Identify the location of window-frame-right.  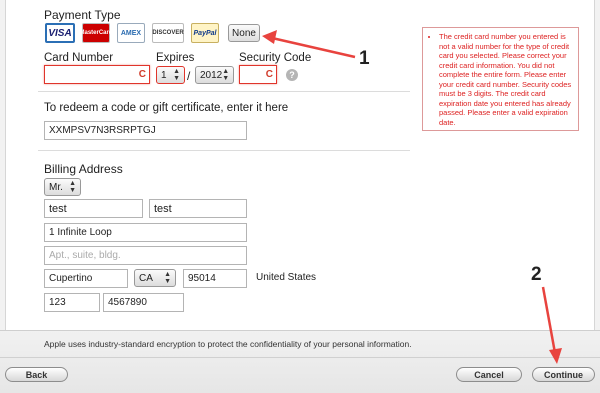
(597, 165).